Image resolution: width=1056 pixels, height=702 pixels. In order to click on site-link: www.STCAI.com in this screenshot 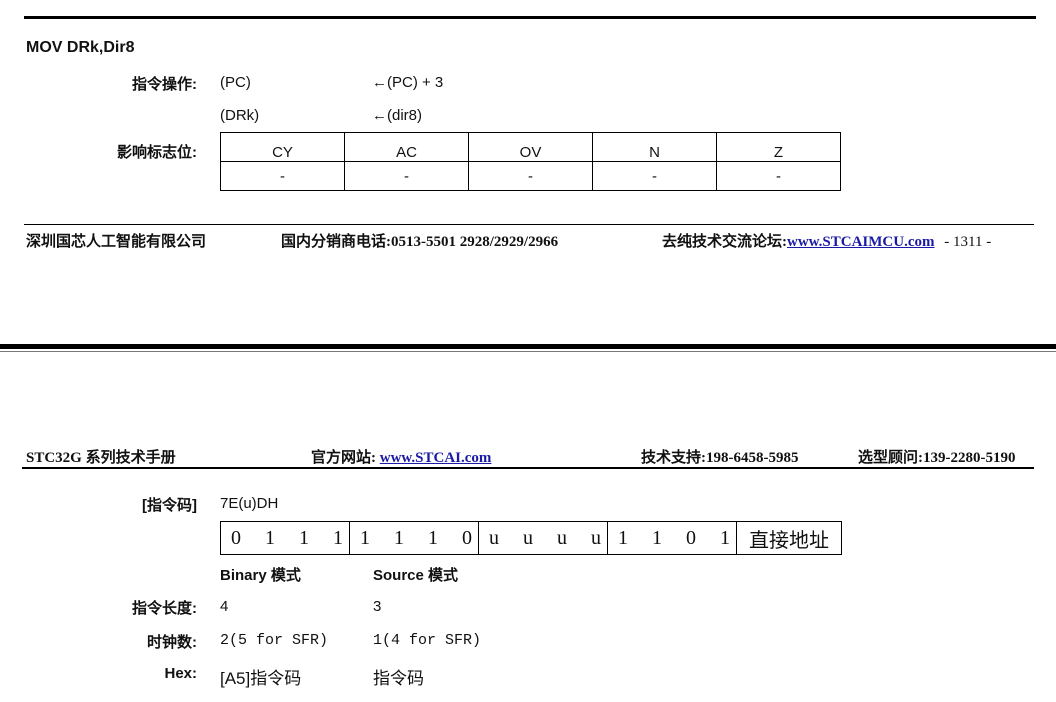, I will do `click(436, 458)`.